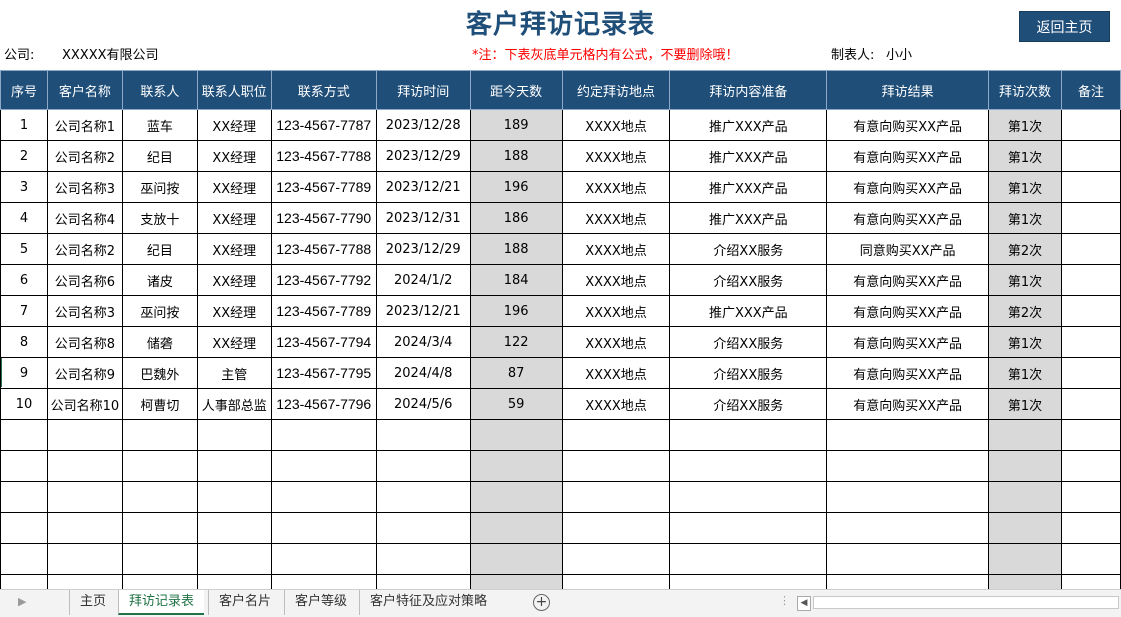  What do you see at coordinates (516, 280) in the screenshot?
I see `table-cell: 184` at bounding box center [516, 280].